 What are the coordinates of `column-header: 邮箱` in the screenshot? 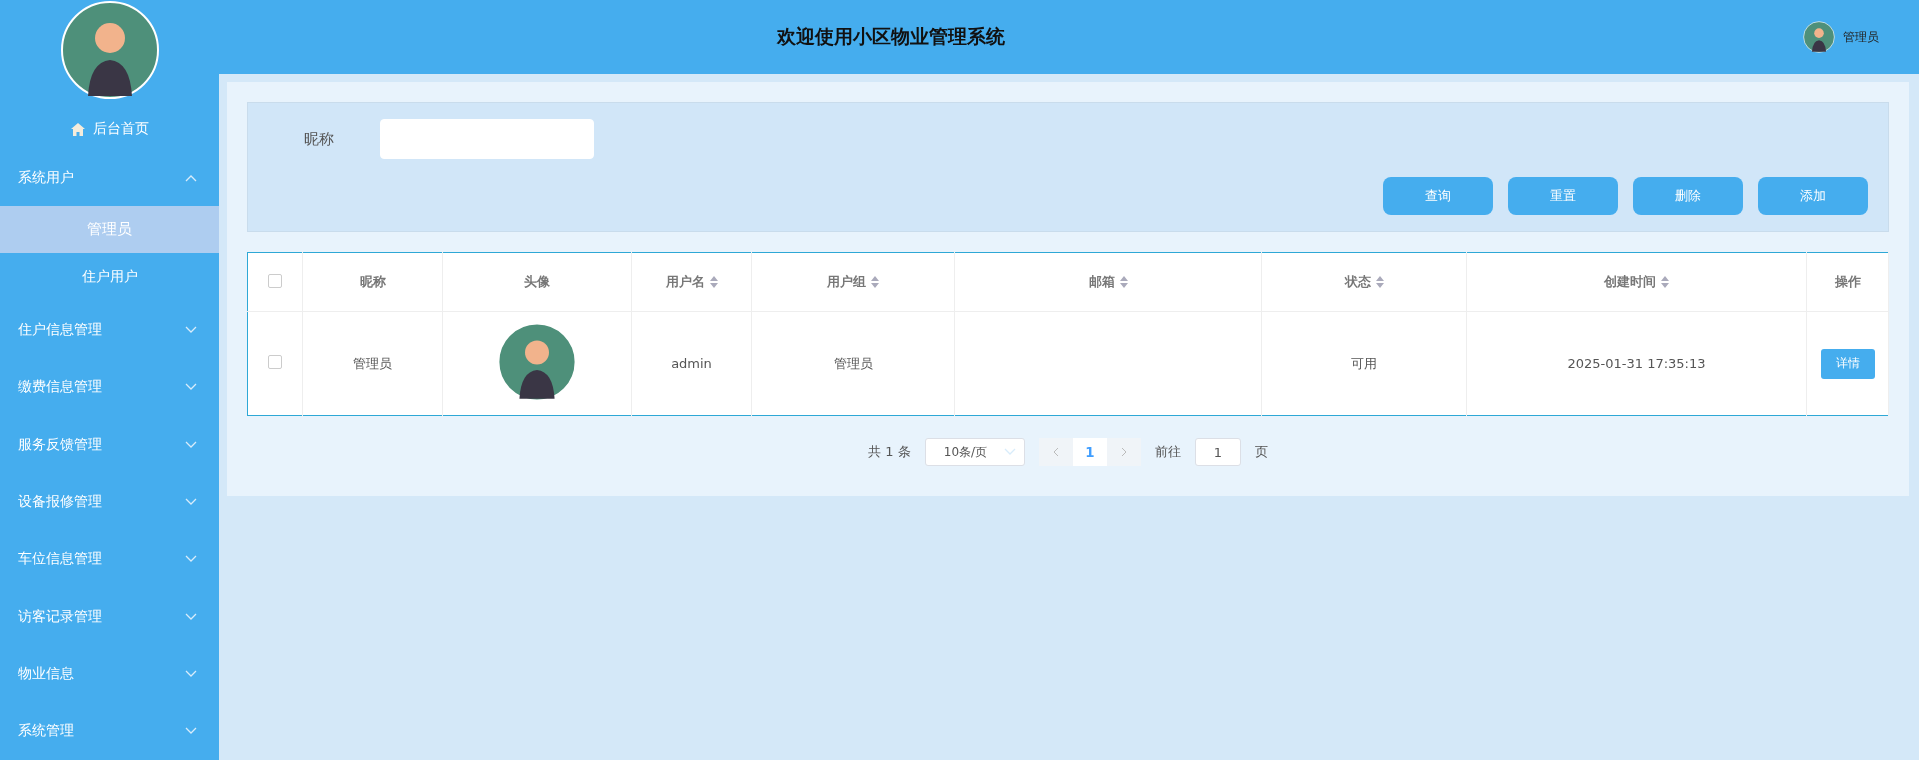 It's located at (1101, 282).